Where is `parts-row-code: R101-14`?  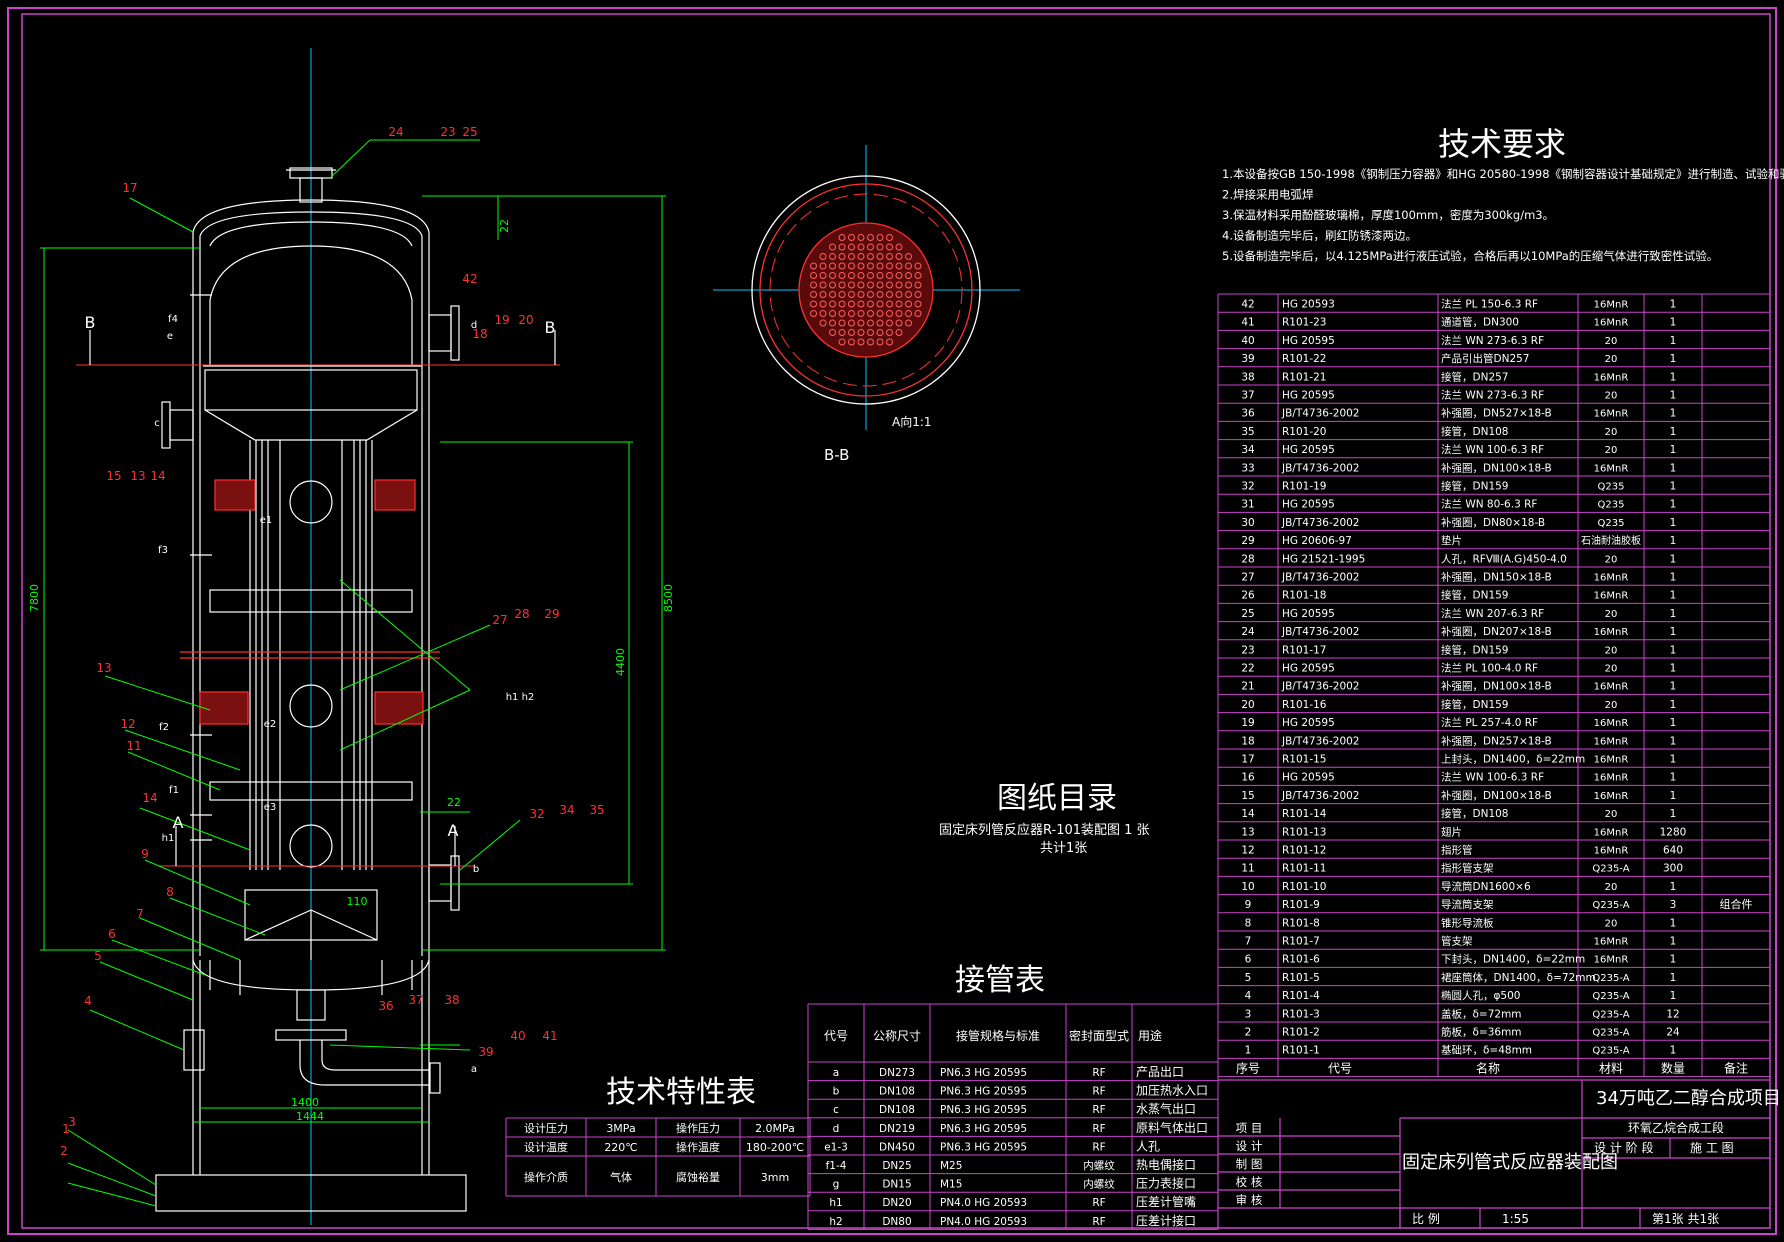 parts-row-code: R101-14 is located at coordinates (1304, 814).